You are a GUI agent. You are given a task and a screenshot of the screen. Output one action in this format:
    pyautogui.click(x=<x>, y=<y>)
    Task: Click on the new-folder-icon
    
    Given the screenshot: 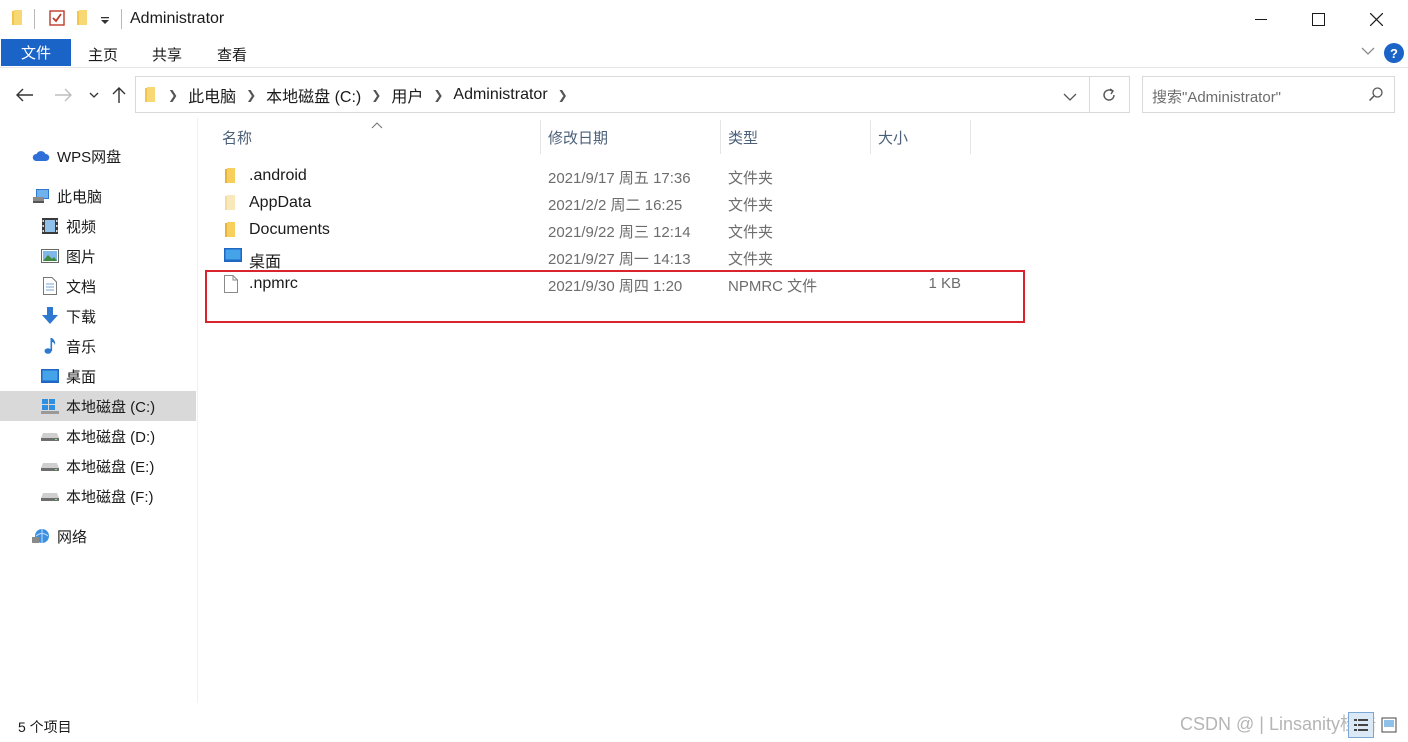 What is the action you would take?
    pyautogui.click(x=83, y=20)
    